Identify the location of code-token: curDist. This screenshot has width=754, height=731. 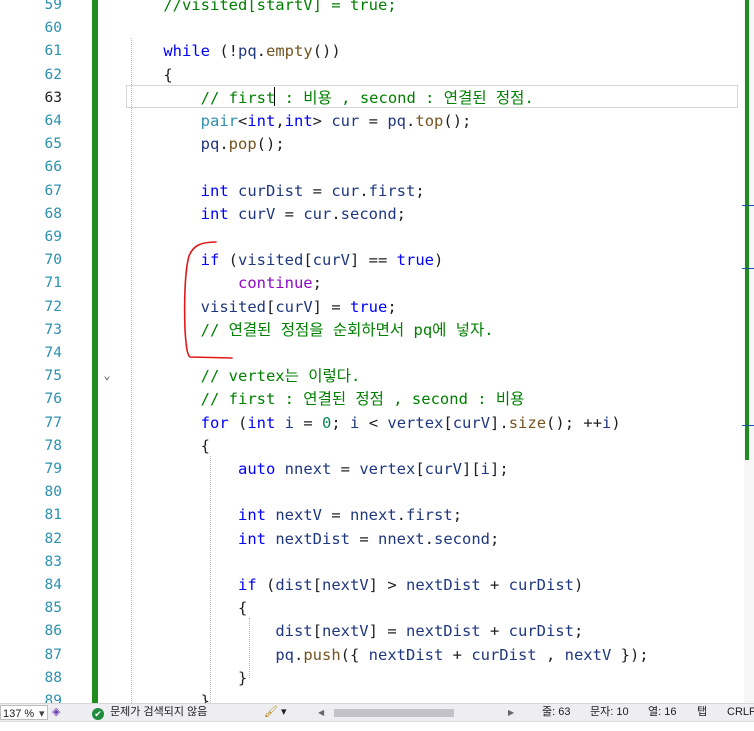
(504, 654).